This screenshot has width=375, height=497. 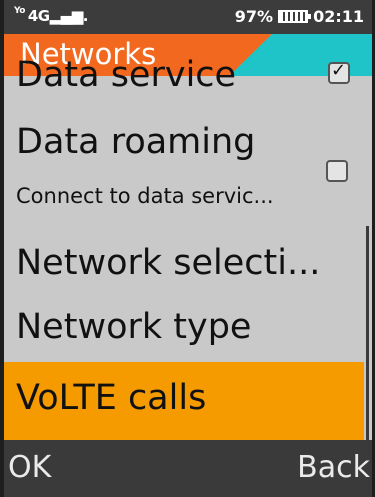 I want to click on list-item-network-type: Network type, so click(x=184, y=336).